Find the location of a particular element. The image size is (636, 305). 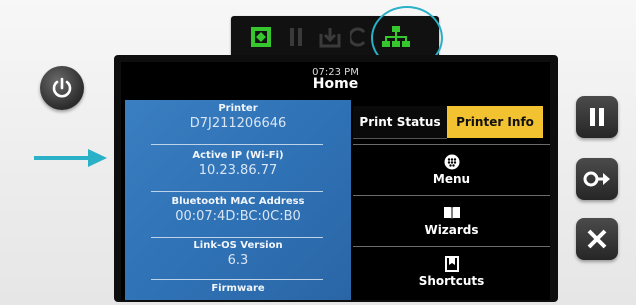

info-value: 6.3 is located at coordinates (238, 260).